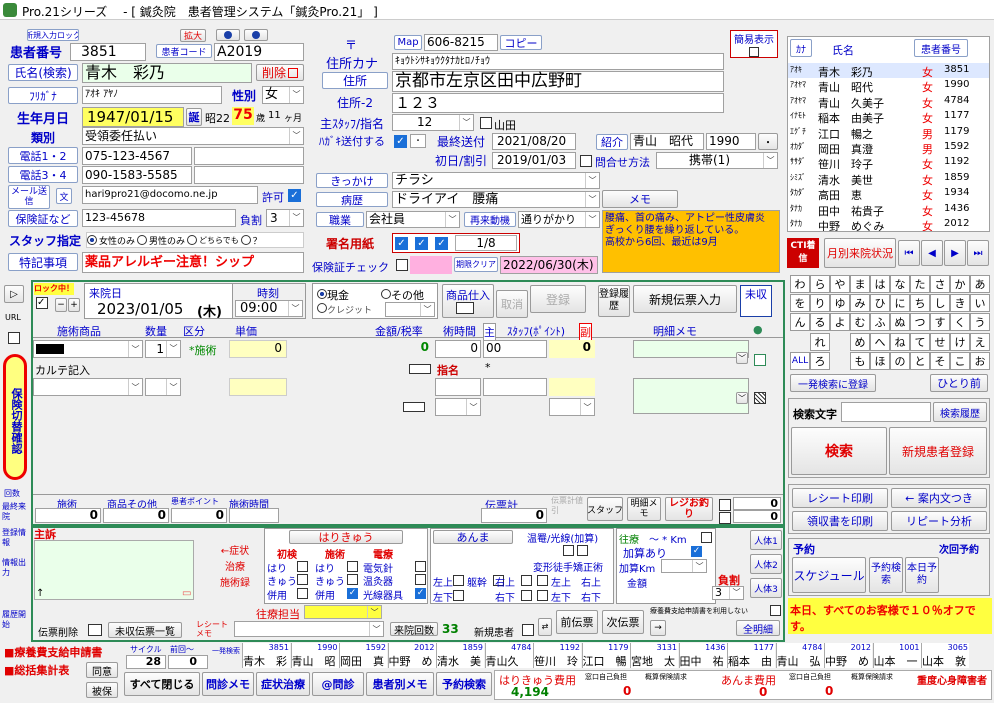  Describe the element at coordinates (226, 651) in the screenshot. I see `one-search-label: 一発検索` at that location.